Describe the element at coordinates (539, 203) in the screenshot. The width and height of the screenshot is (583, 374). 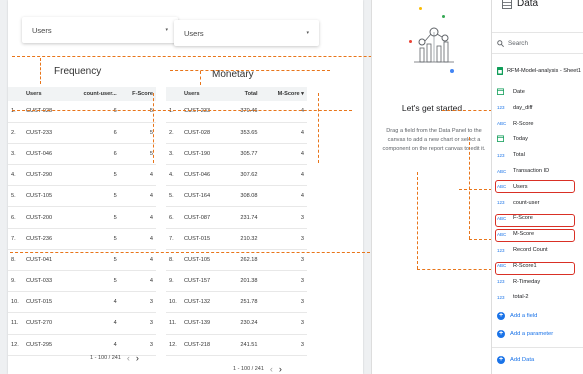
I see `field-item: 123 count-user` at that location.